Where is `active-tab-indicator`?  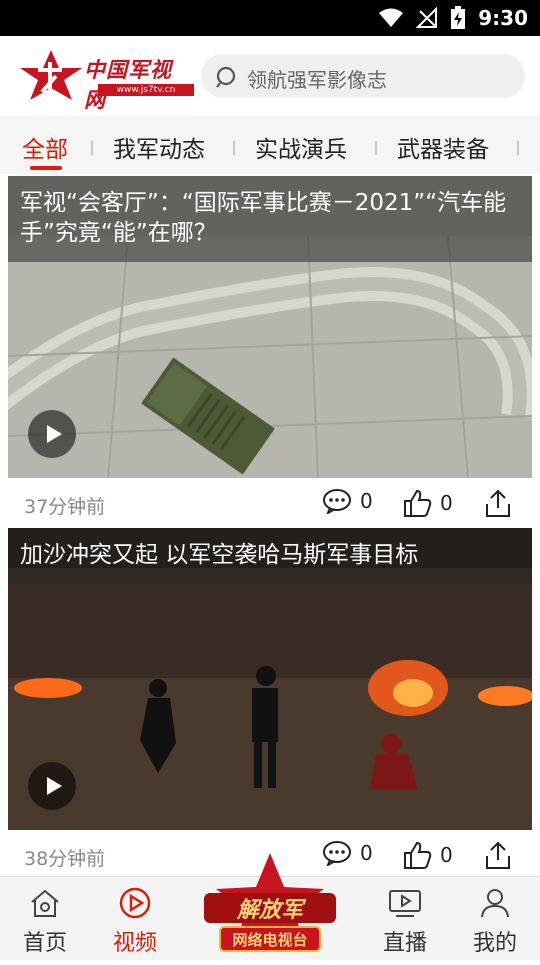
active-tab-indicator is located at coordinates (46, 168).